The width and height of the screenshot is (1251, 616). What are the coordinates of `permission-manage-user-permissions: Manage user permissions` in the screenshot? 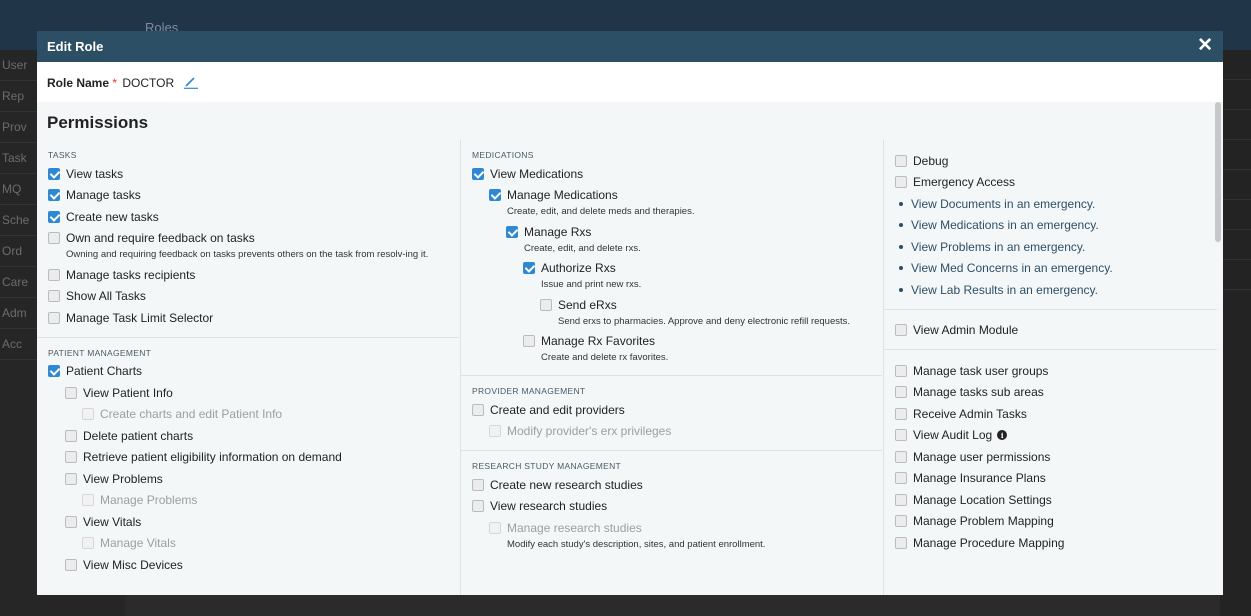 It's located at (1056, 457).